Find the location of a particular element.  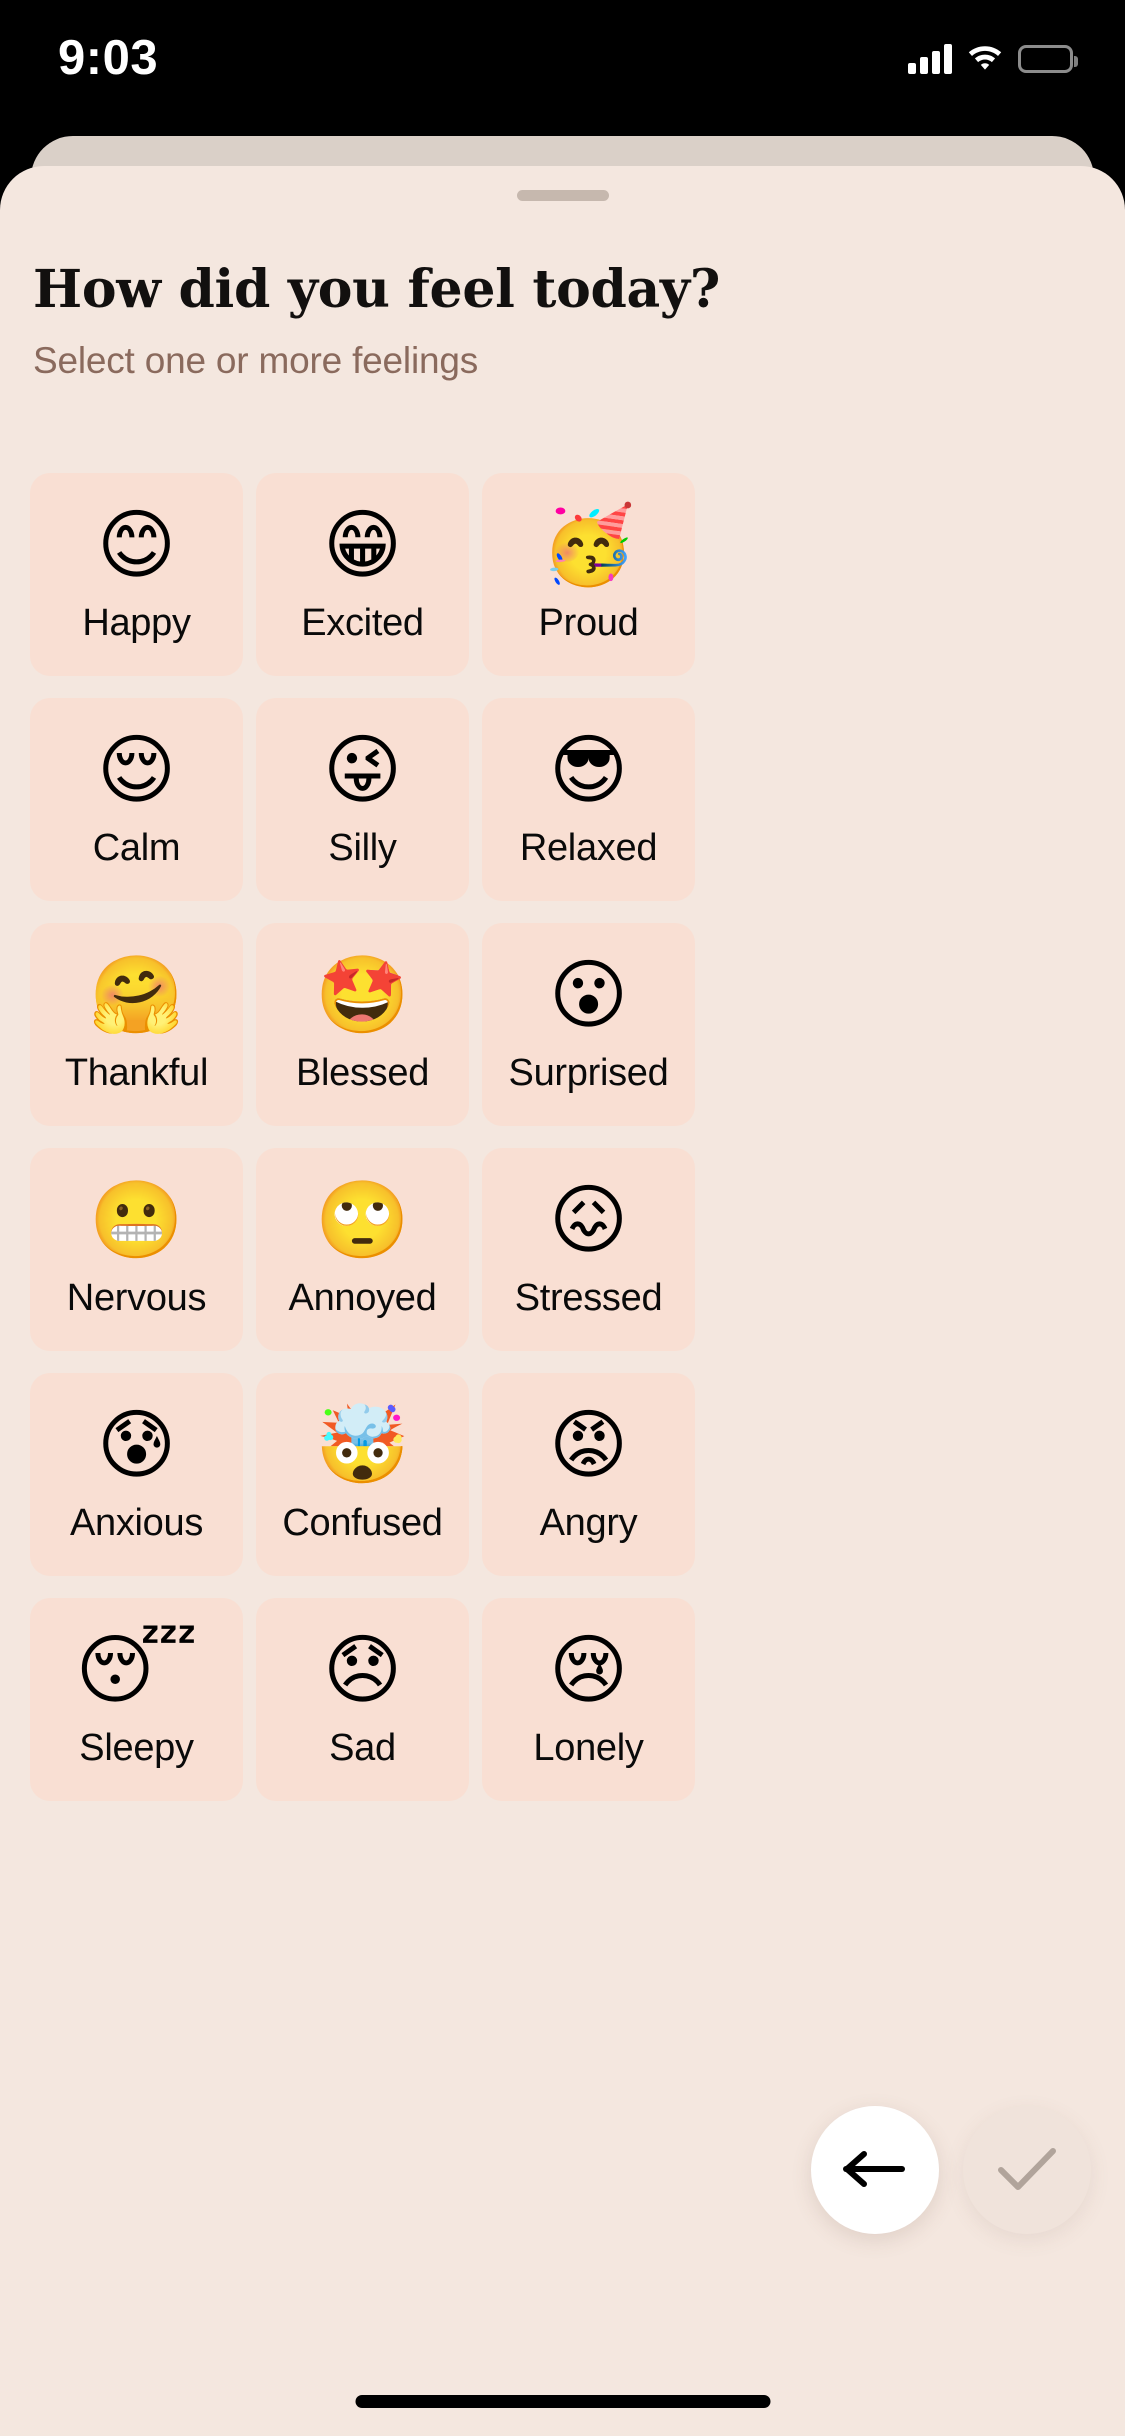

exploding-head-icon: 🤯 is located at coordinates (362, 1445).